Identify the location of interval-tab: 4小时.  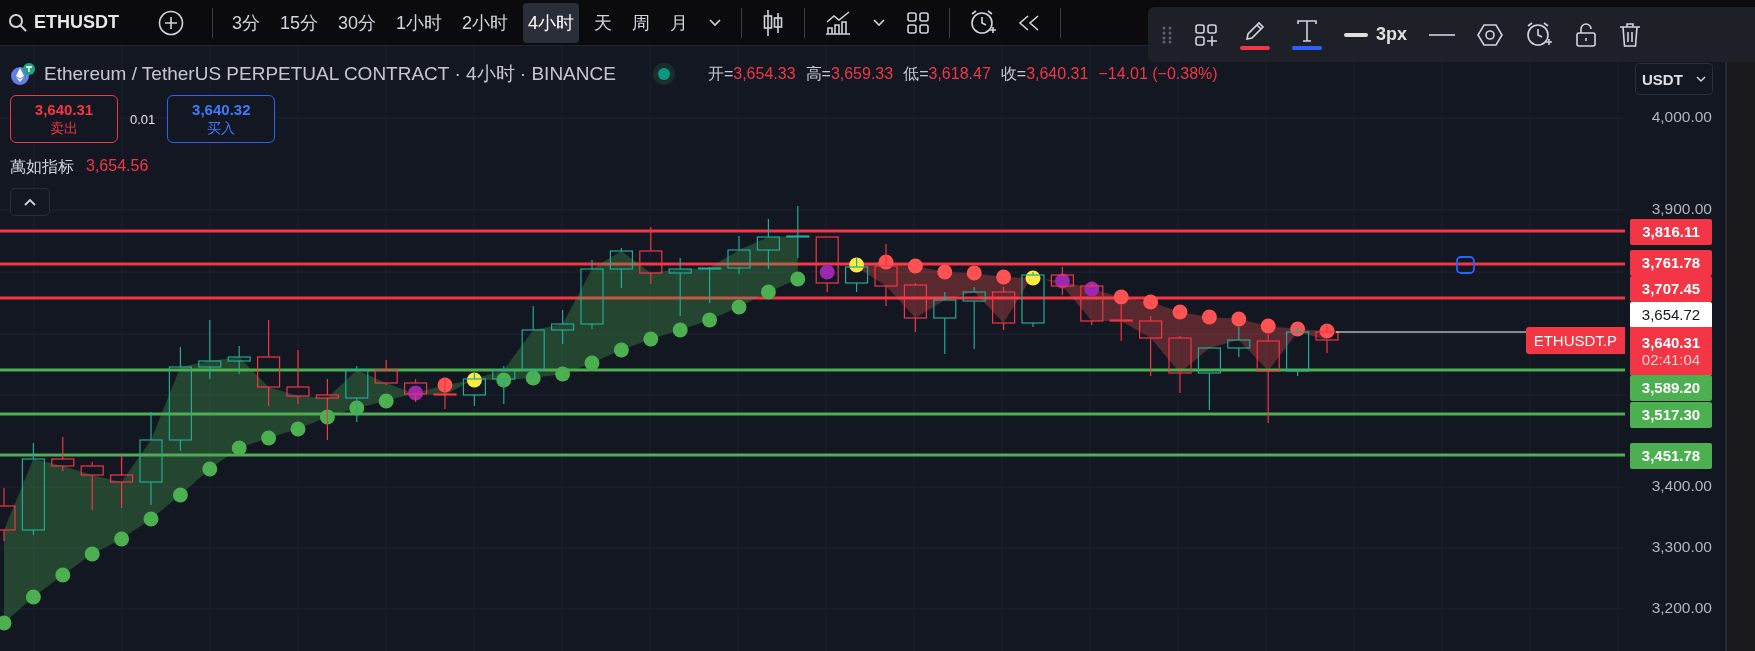
(551, 22).